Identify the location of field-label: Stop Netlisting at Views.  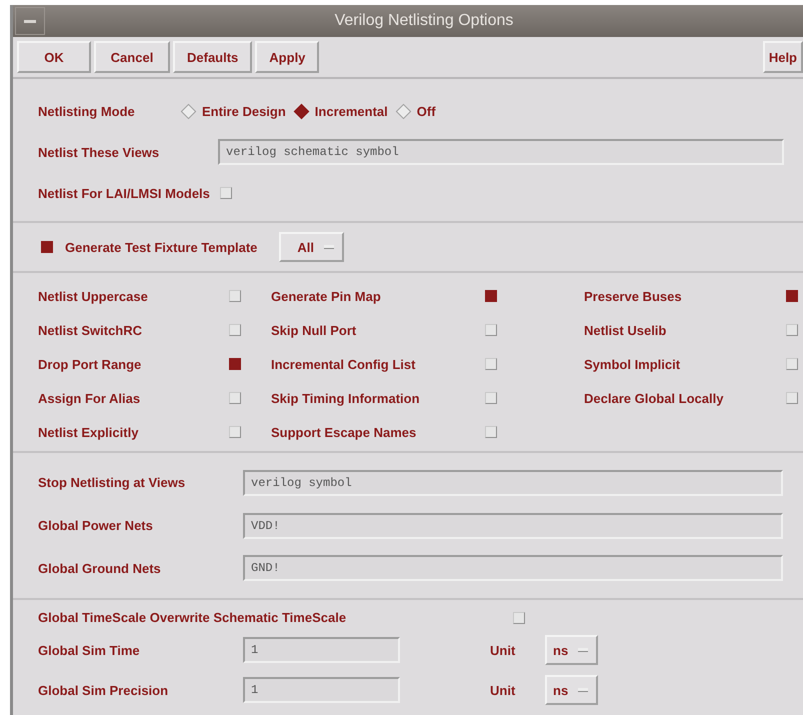
(112, 482).